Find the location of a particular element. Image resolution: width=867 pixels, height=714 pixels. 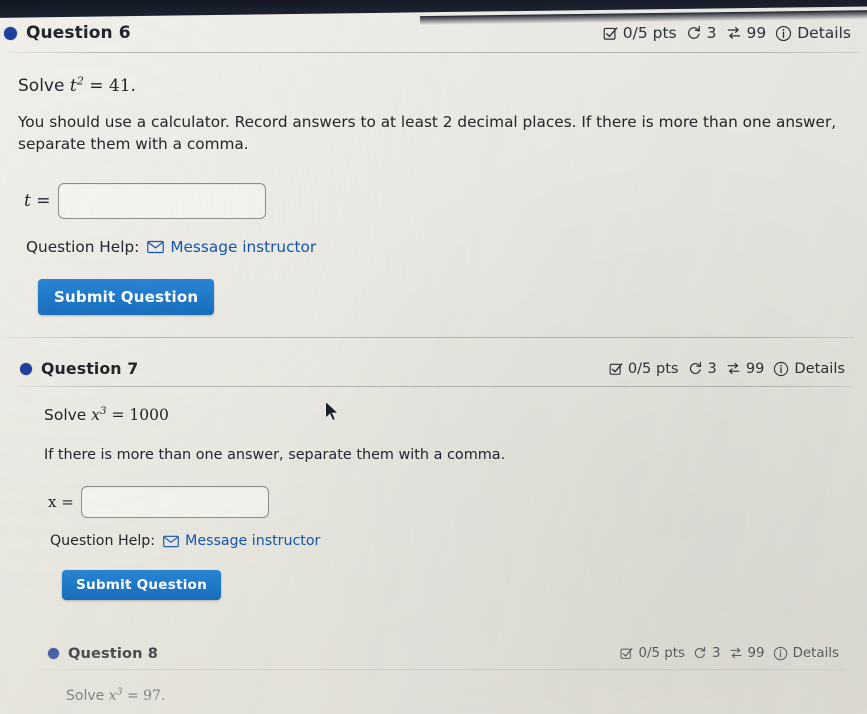

question-7-title: Question 7 is located at coordinates (90, 368).